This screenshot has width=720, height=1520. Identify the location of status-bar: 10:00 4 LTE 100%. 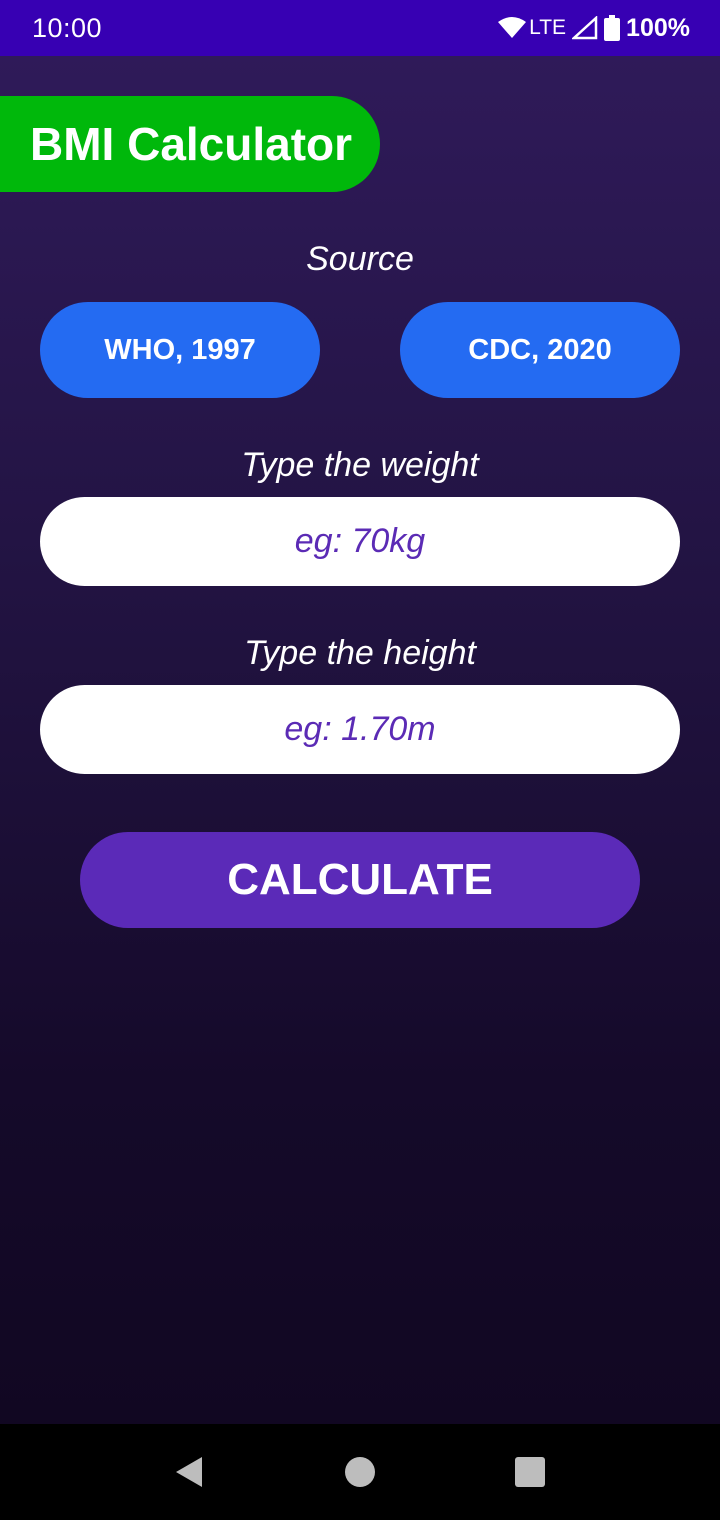
(360, 28).